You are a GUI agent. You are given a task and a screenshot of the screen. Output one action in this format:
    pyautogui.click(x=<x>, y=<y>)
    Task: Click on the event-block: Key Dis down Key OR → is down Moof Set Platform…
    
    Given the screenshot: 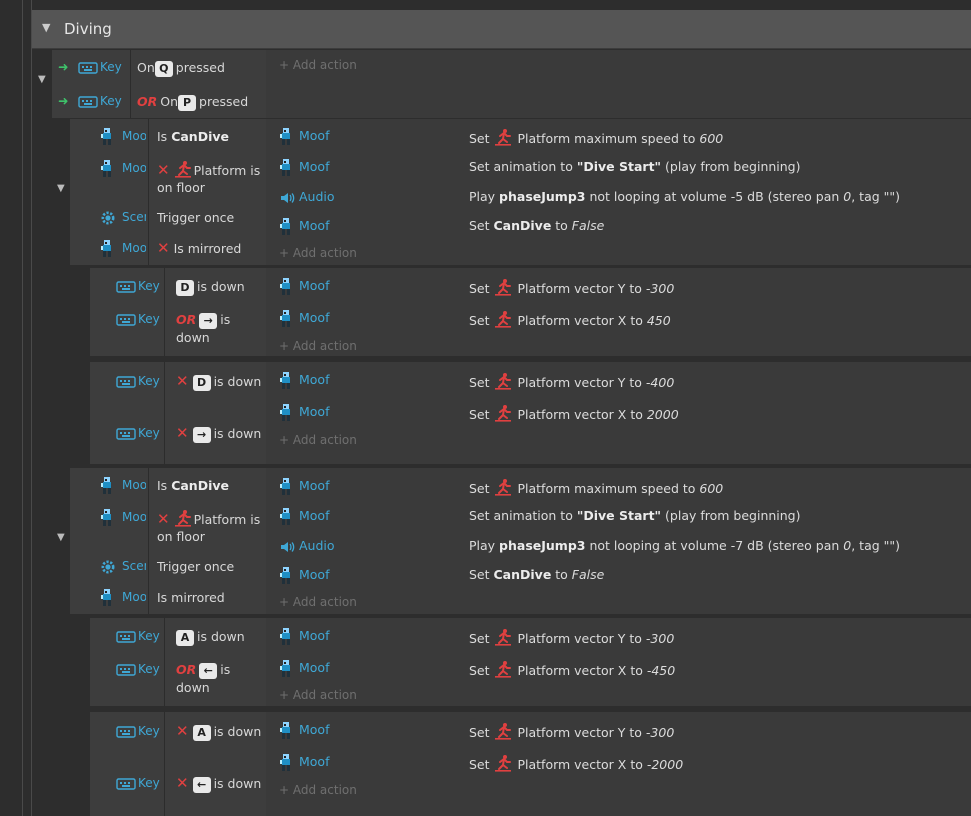 What is the action you would take?
    pyautogui.click(x=530, y=312)
    